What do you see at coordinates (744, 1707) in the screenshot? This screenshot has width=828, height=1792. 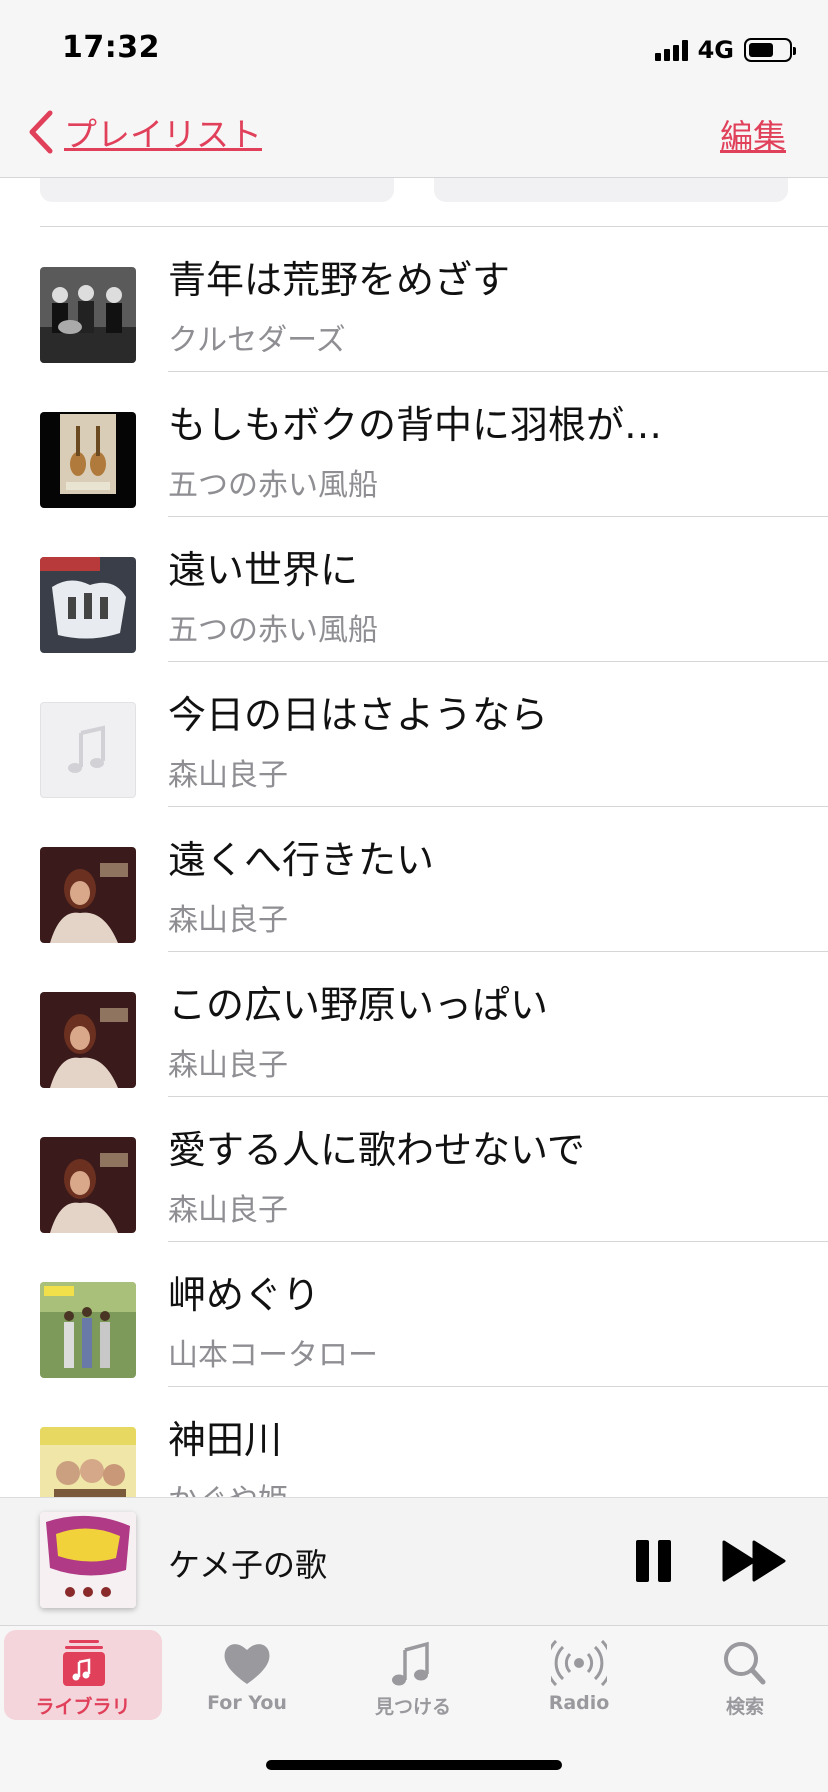 I see `tab-label: 検索` at bounding box center [744, 1707].